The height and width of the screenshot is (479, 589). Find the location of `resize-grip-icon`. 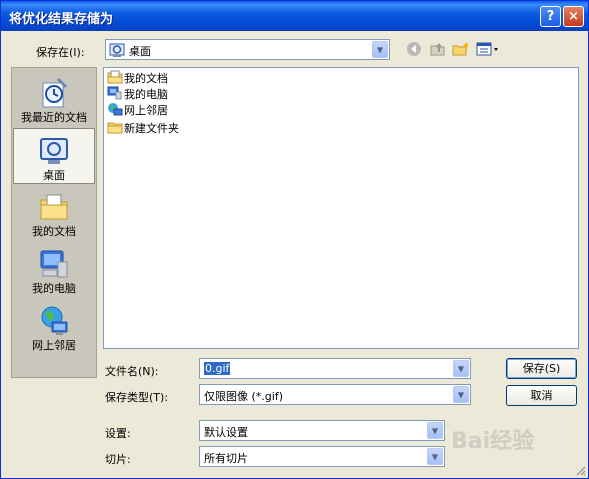

resize-grip-icon is located at coordinates (580, 470).